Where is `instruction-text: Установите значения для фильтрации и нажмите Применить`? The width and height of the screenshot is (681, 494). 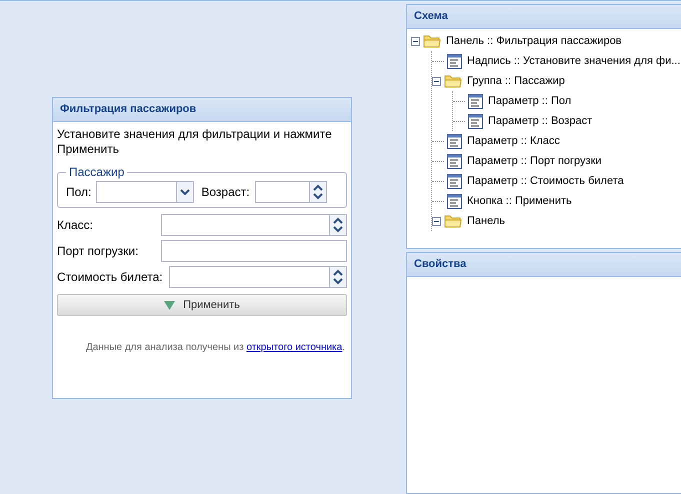 instruction-text: Установите значения для фильтрации и нажмите Применить is located at coordinates (195, 142).